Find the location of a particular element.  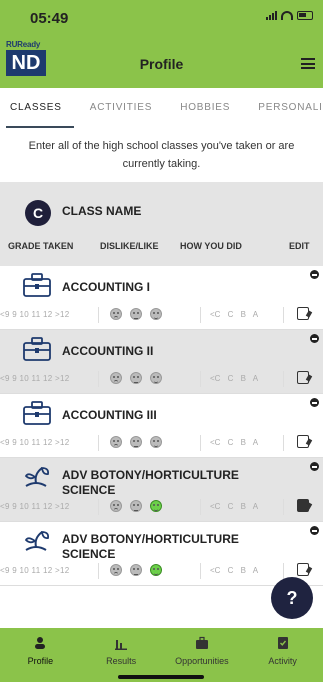

logo-top-text: RUReady is located at coordinates (23, 44).